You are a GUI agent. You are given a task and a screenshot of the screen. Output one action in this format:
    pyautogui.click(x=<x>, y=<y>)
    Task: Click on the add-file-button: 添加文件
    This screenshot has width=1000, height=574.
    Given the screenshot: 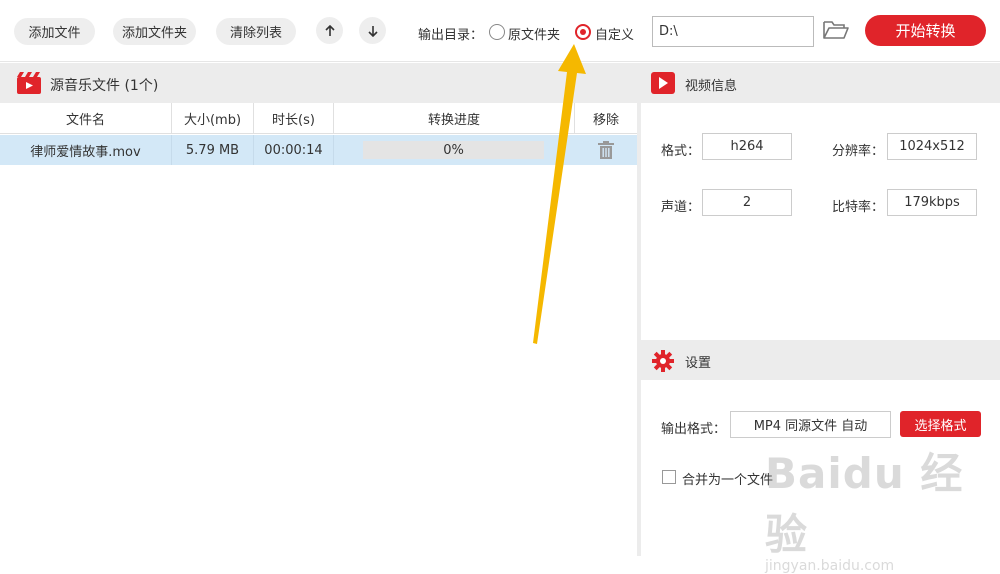 What is the action you would take?
    pyautogui.click(x=54, y=31)
    